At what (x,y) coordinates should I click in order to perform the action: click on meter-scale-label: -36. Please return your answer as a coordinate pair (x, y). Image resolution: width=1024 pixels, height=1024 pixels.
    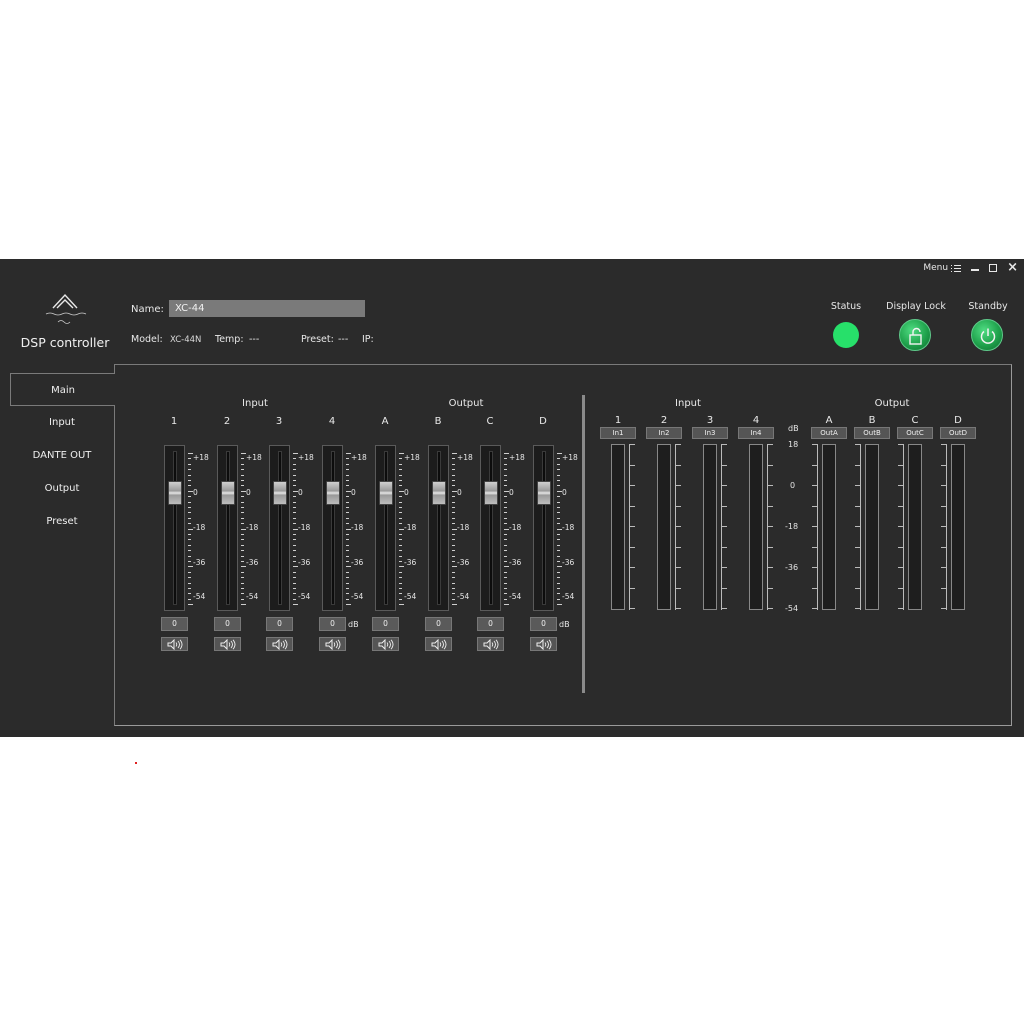
    Looking at the image, I should click on (792, 567).